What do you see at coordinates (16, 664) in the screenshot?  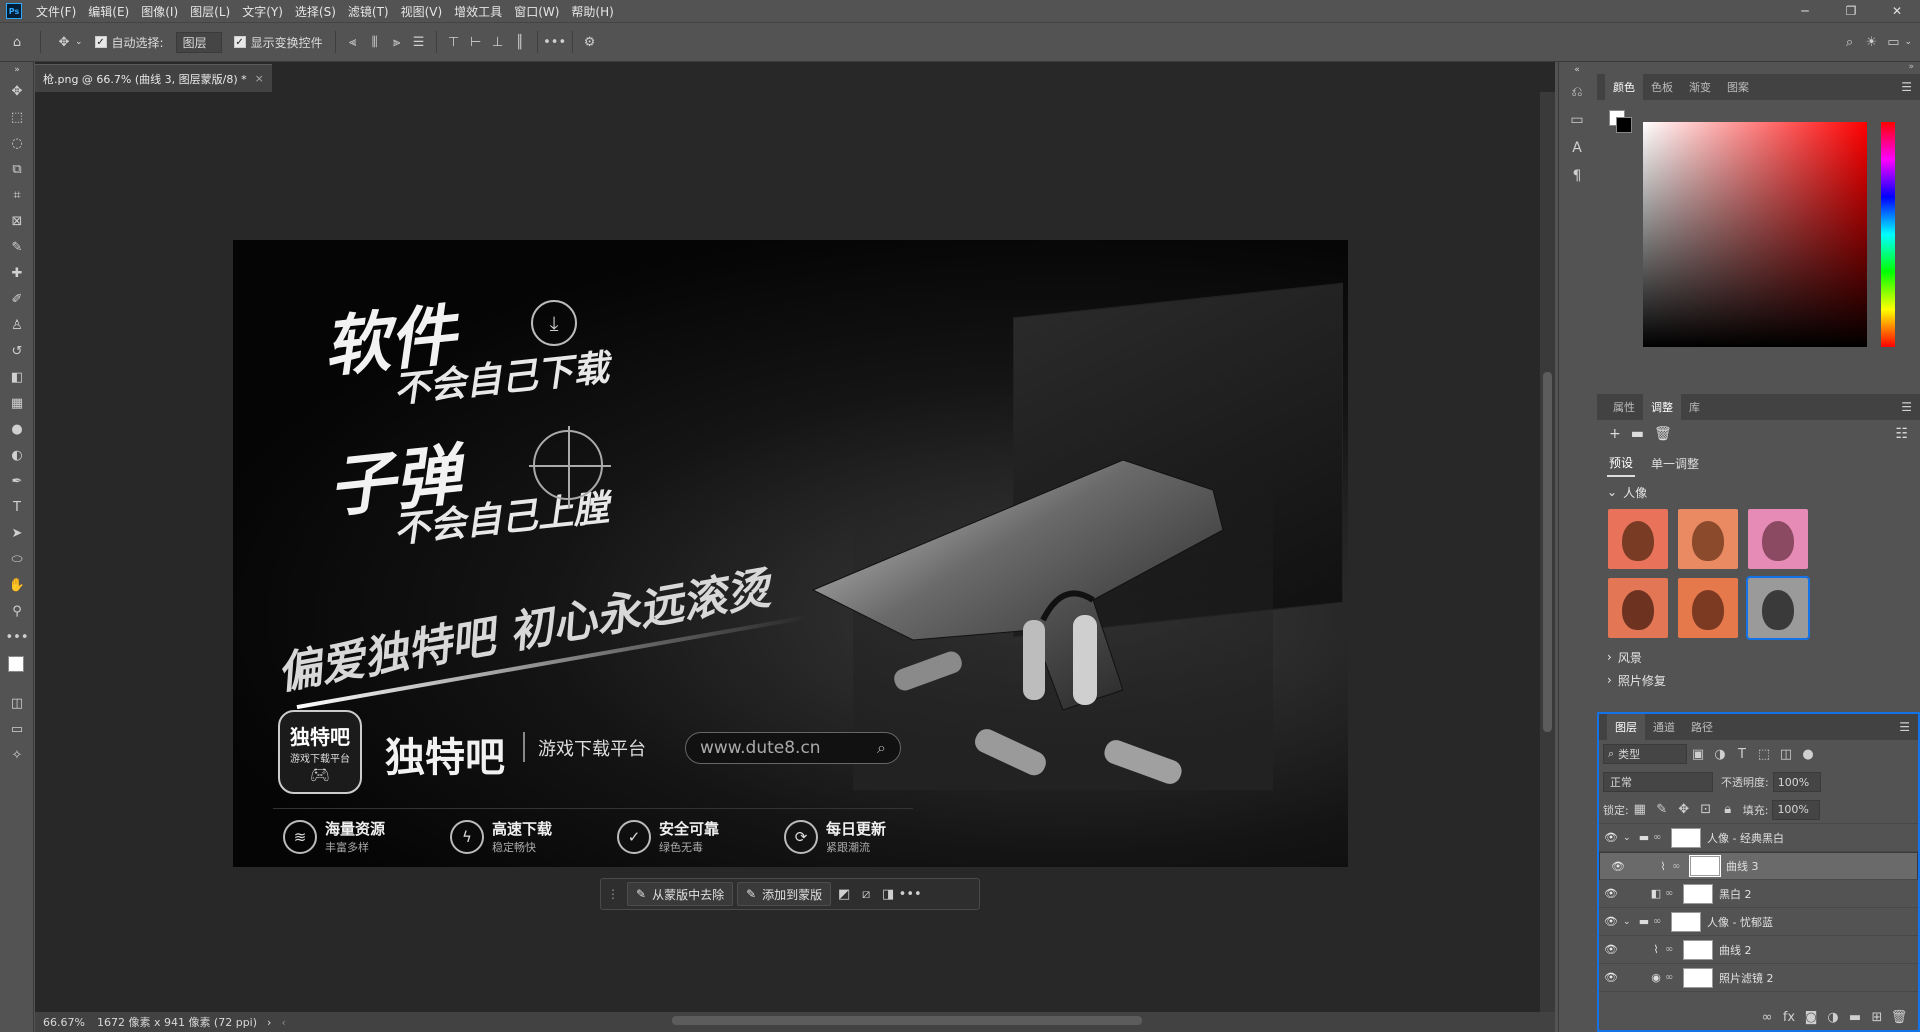 I see `foreground-color-swatch` at bounding box center [16, 664].